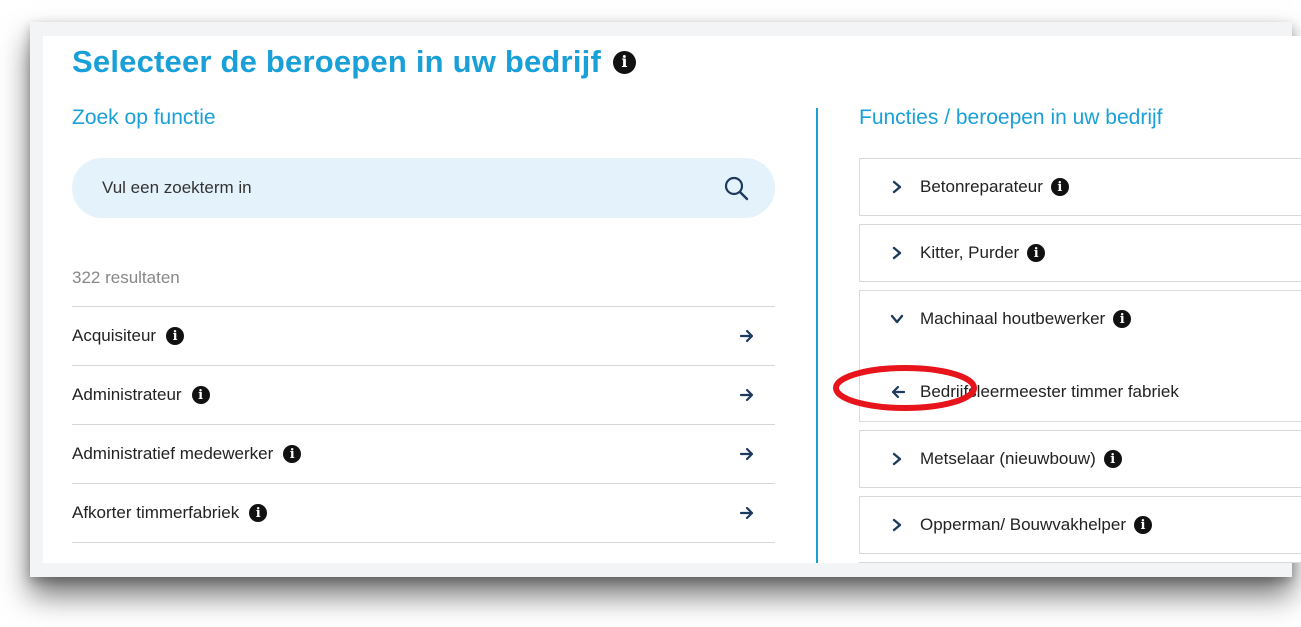 The image size is (1301, 627). I want to click on function-item-head: Opperman/ Bouwvakhelper i, so click(1006, 525).